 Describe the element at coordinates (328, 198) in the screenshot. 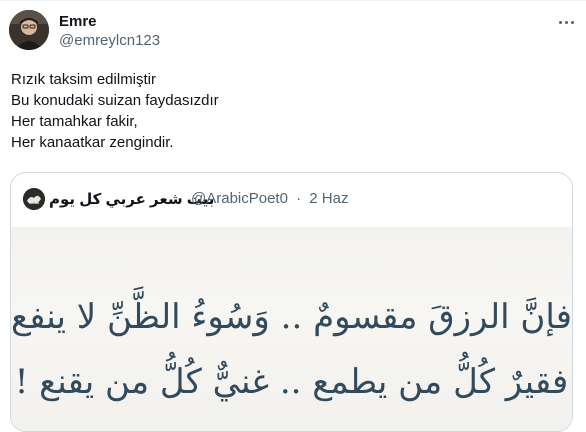

I see `quoted-tweet-date: 2 Haz` at that location.